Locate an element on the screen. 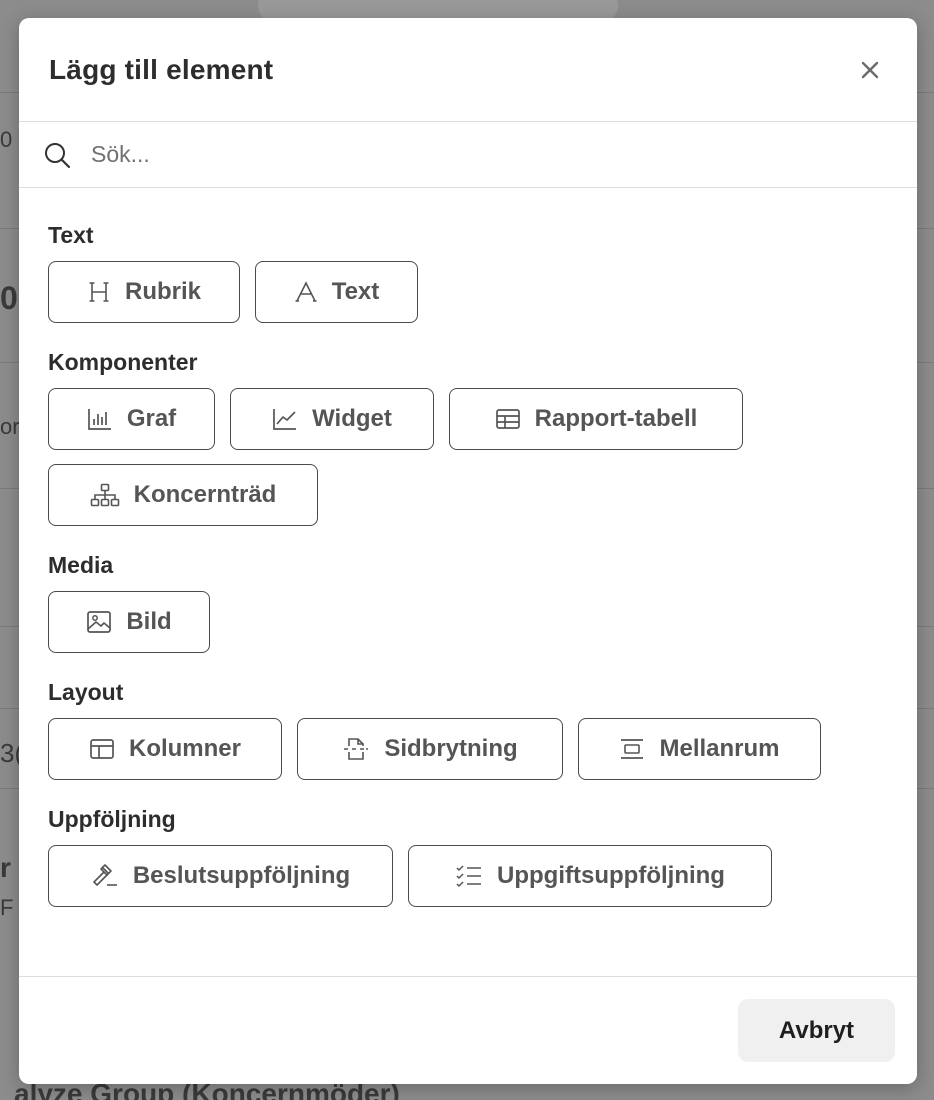  background-text: or is located at coordinates (10, 426).